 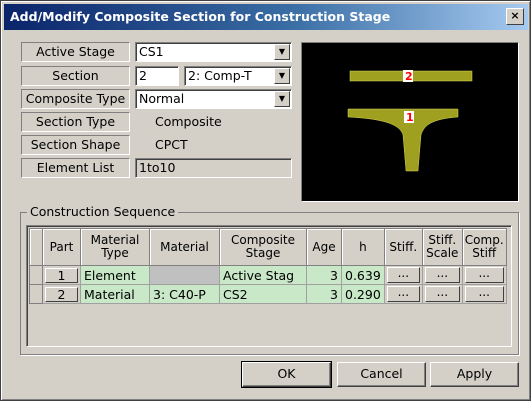 I want to click on column-header: Stiff., so click(x=403, y=247).